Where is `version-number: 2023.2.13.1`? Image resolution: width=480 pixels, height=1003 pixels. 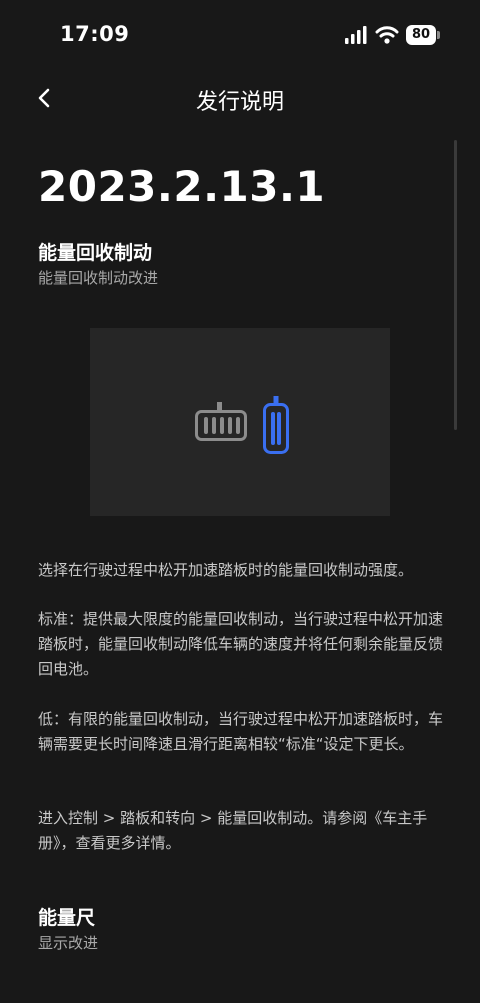 version-number: 2023.2.13.1 is located at coordinates (182, 186).